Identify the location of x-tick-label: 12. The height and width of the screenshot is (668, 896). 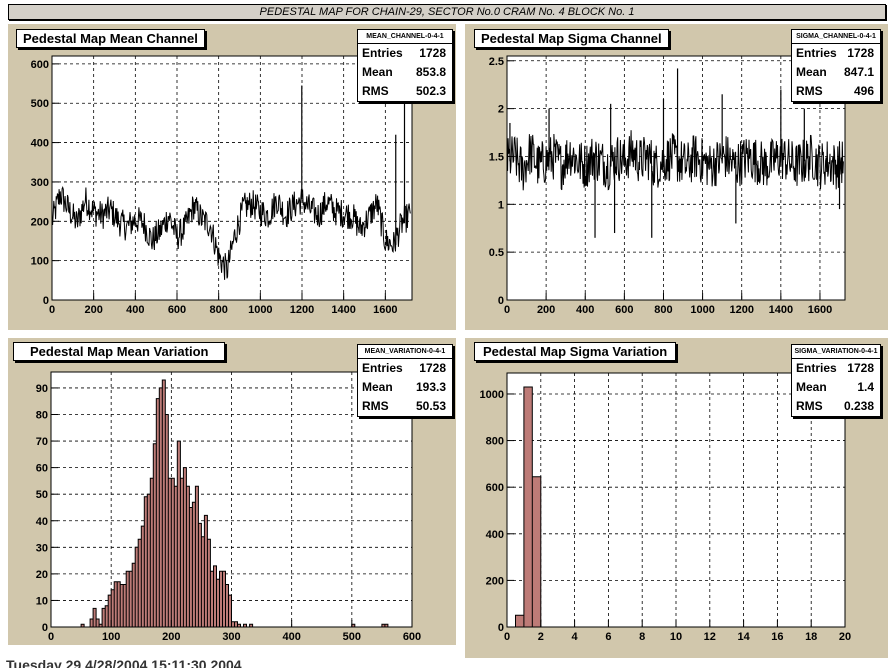
(710, 637).